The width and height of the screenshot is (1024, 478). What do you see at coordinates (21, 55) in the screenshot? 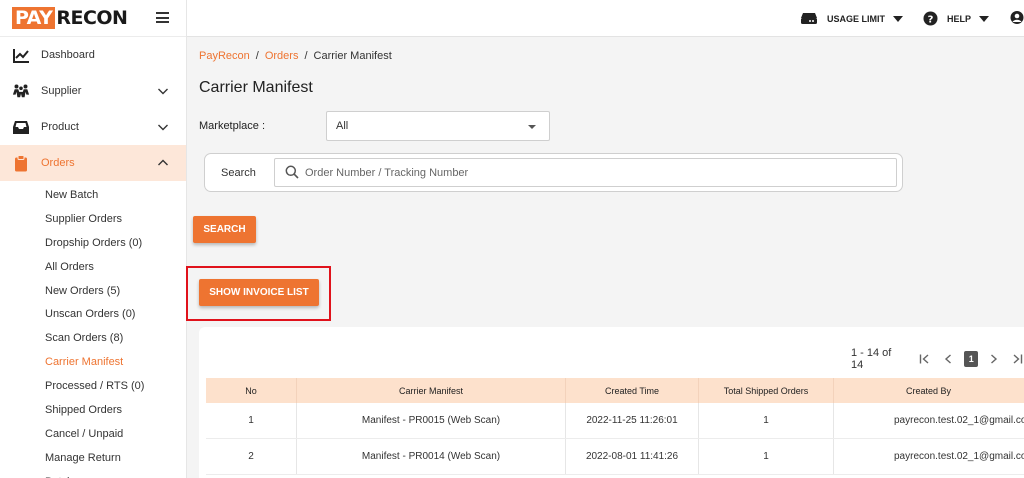
I see `chart-line-icon` at bounding box center [21, 55].